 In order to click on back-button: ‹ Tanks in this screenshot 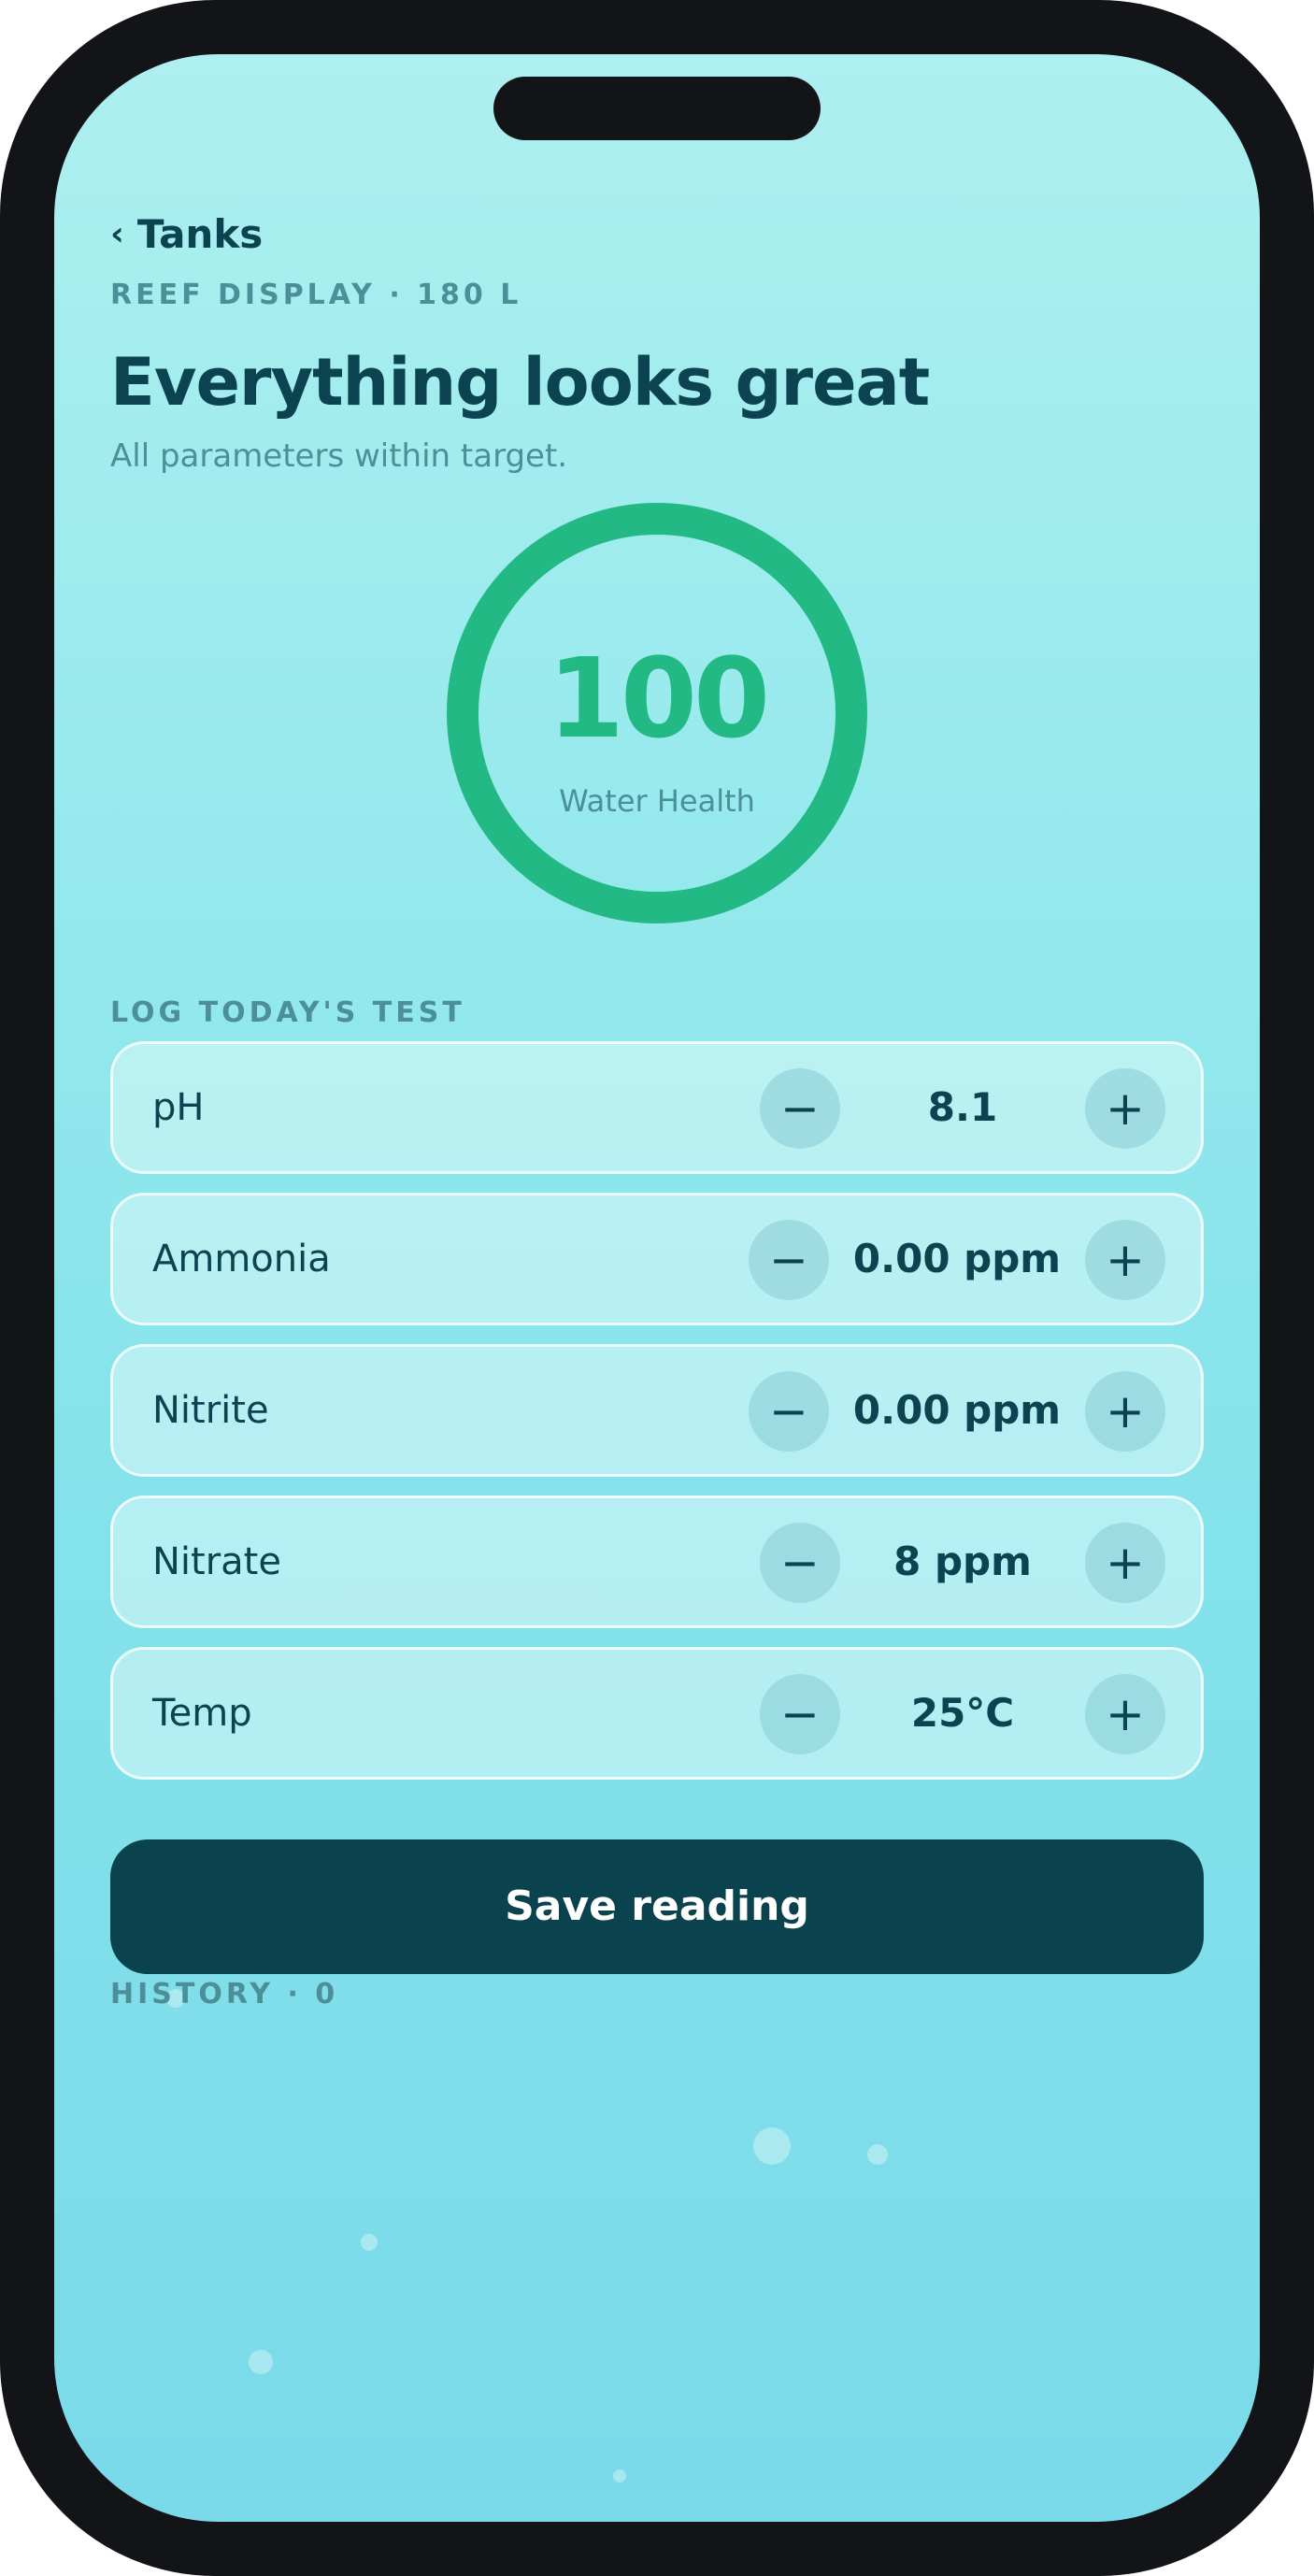, I will do `click(186, 234)`.